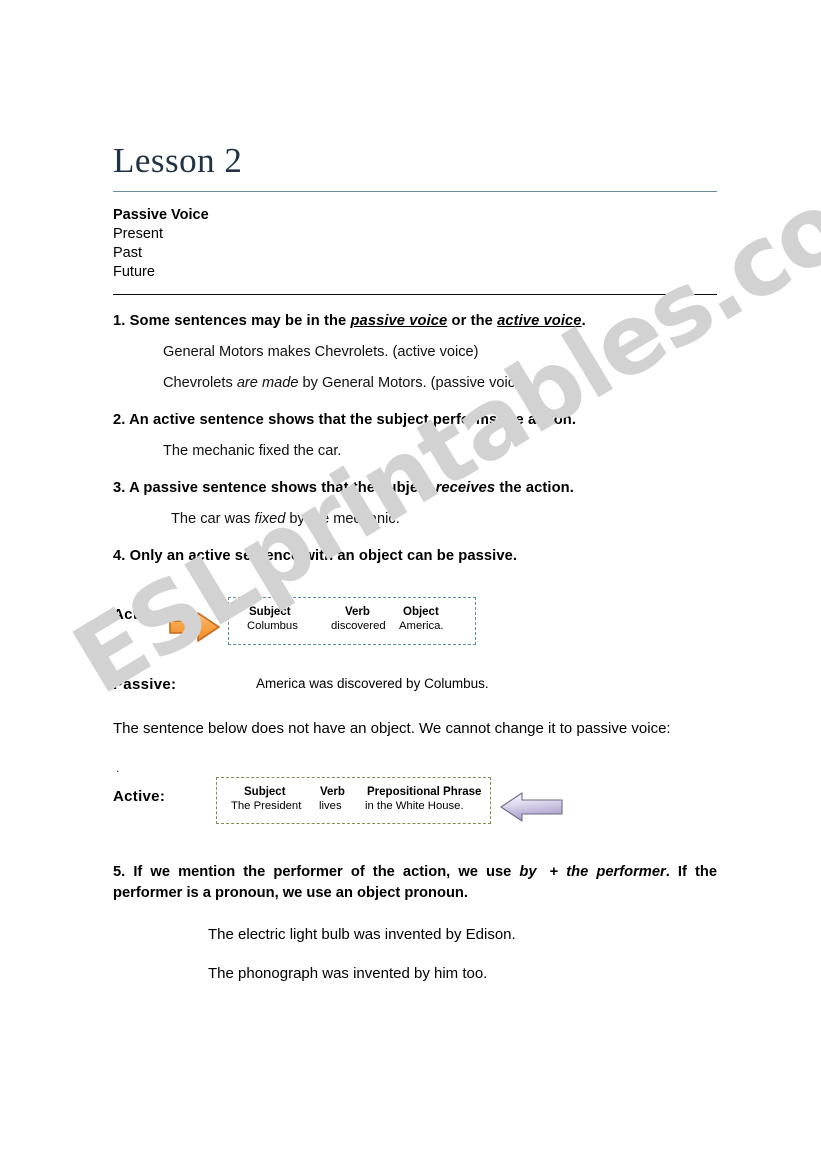 The height and width of the screenshot is (1169, 821). I want to click on diagram-1-label: Active:, so click(139, 614).